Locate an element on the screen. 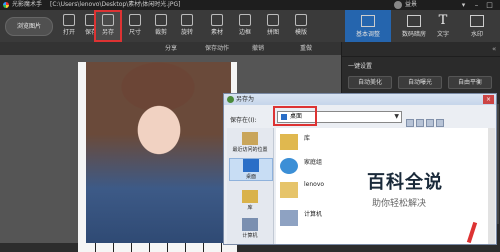  dialog-titlebar: 另存为 × is located at coordinates (360, 99).